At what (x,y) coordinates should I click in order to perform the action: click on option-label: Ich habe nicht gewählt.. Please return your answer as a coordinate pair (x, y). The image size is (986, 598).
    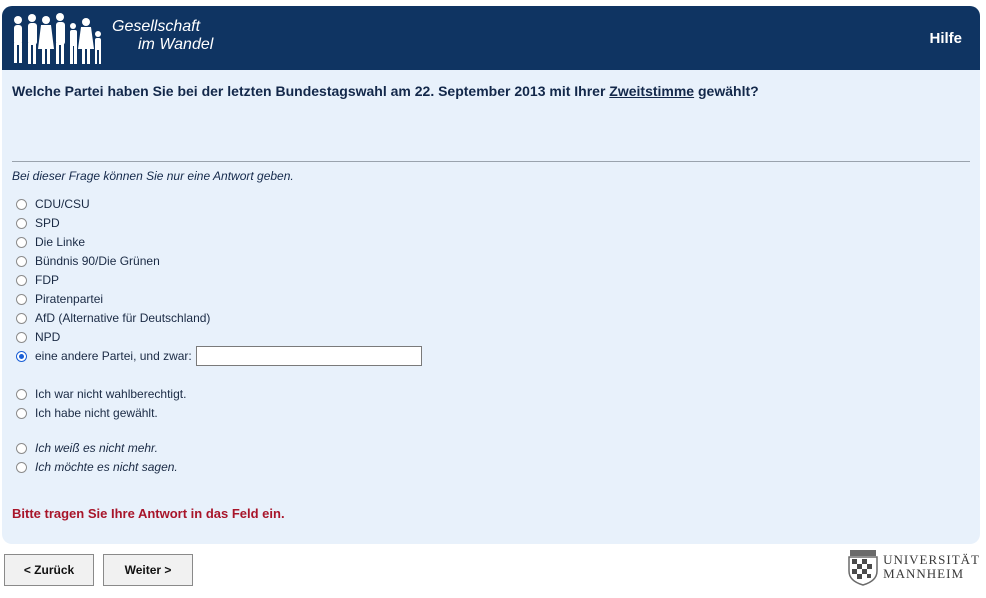
    Looking at the image, I should click on (96, 413).